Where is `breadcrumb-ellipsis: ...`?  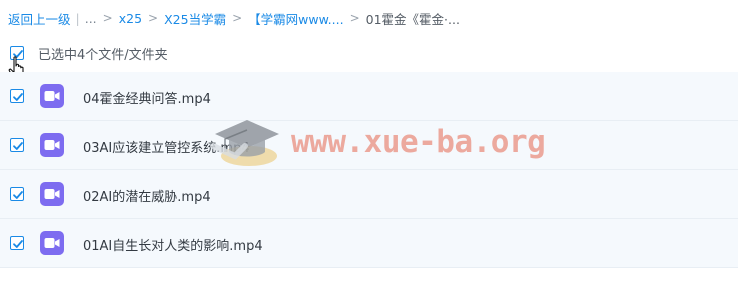
breadcrumb-ellipsis: ... is located at coordinates (91, 18).